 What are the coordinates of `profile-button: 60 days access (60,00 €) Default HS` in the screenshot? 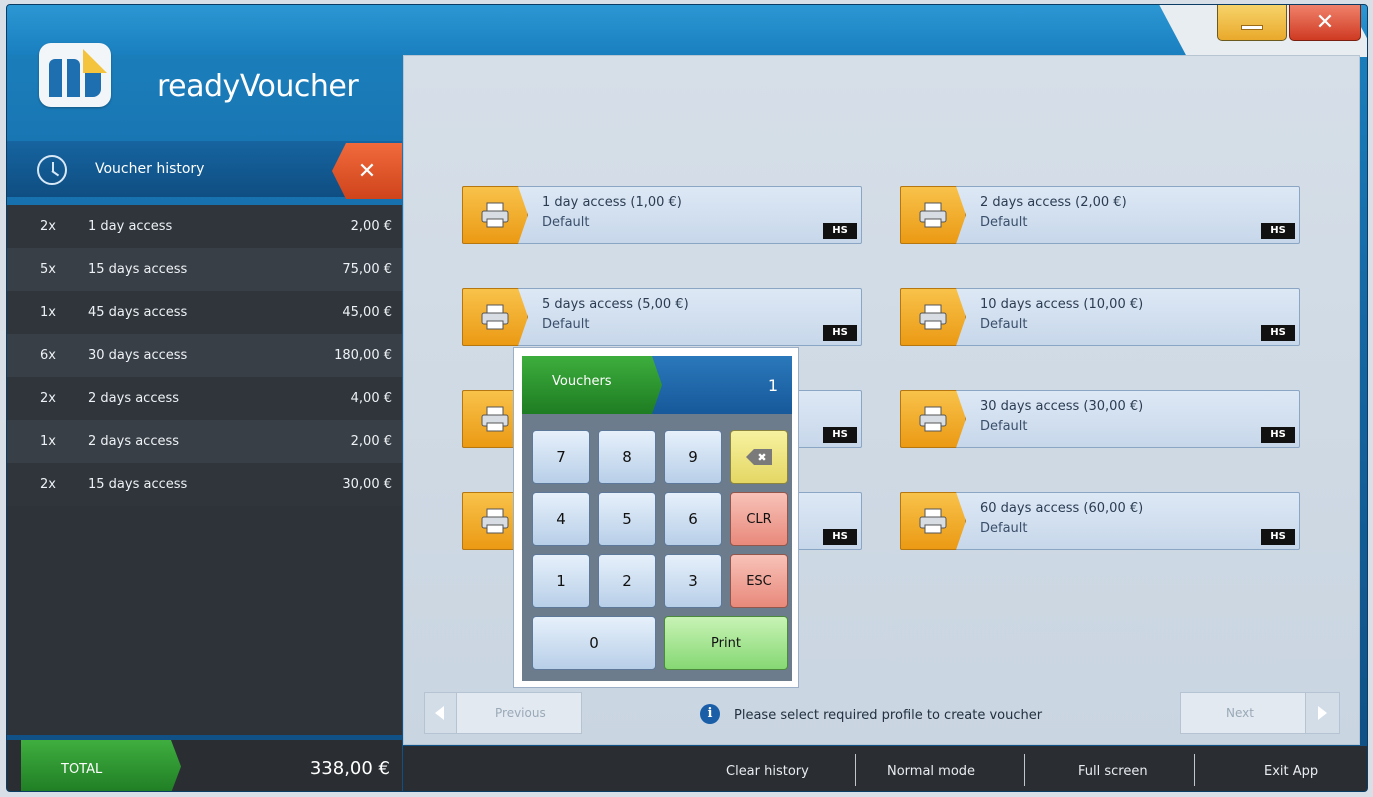 It's located at (1100, 521).